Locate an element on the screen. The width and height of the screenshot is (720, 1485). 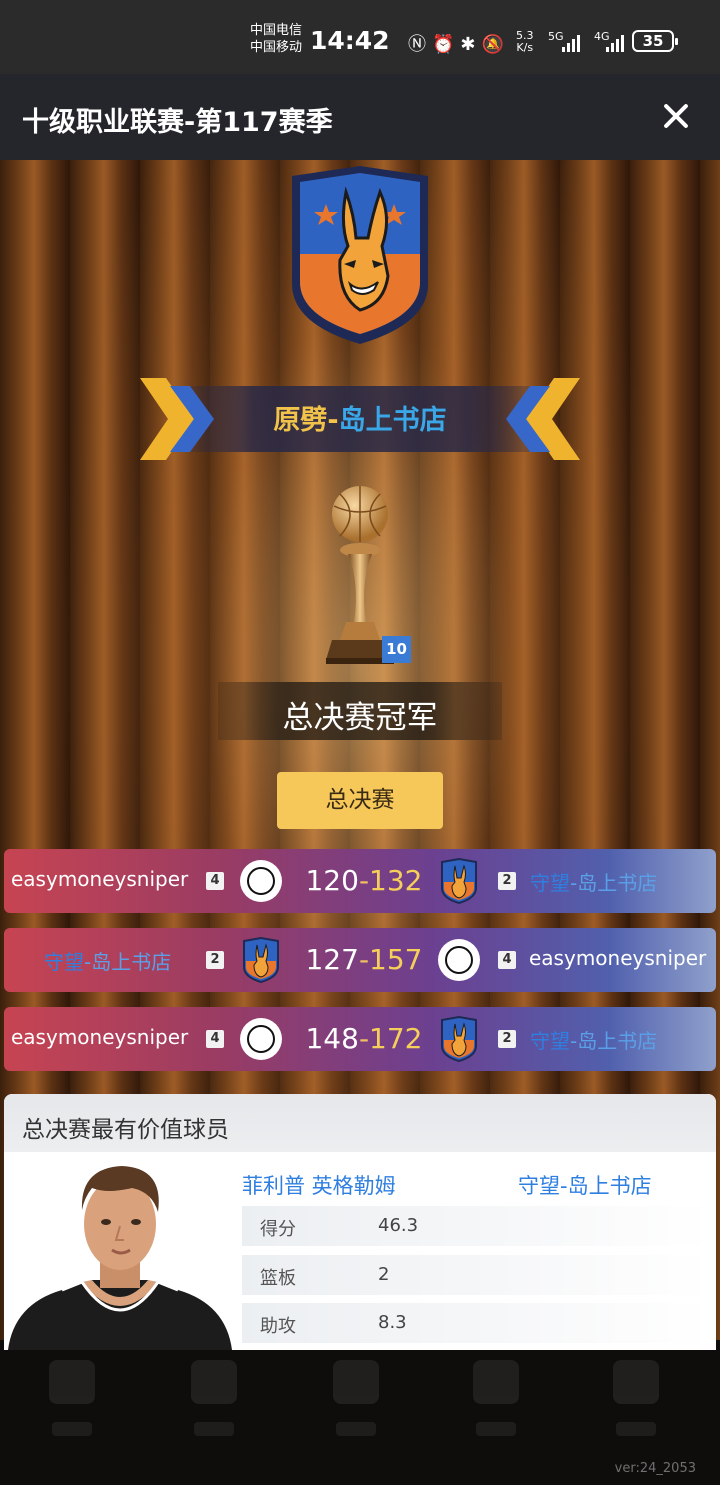
net-speed-unit: K/s is located at coordinates (525, 47).